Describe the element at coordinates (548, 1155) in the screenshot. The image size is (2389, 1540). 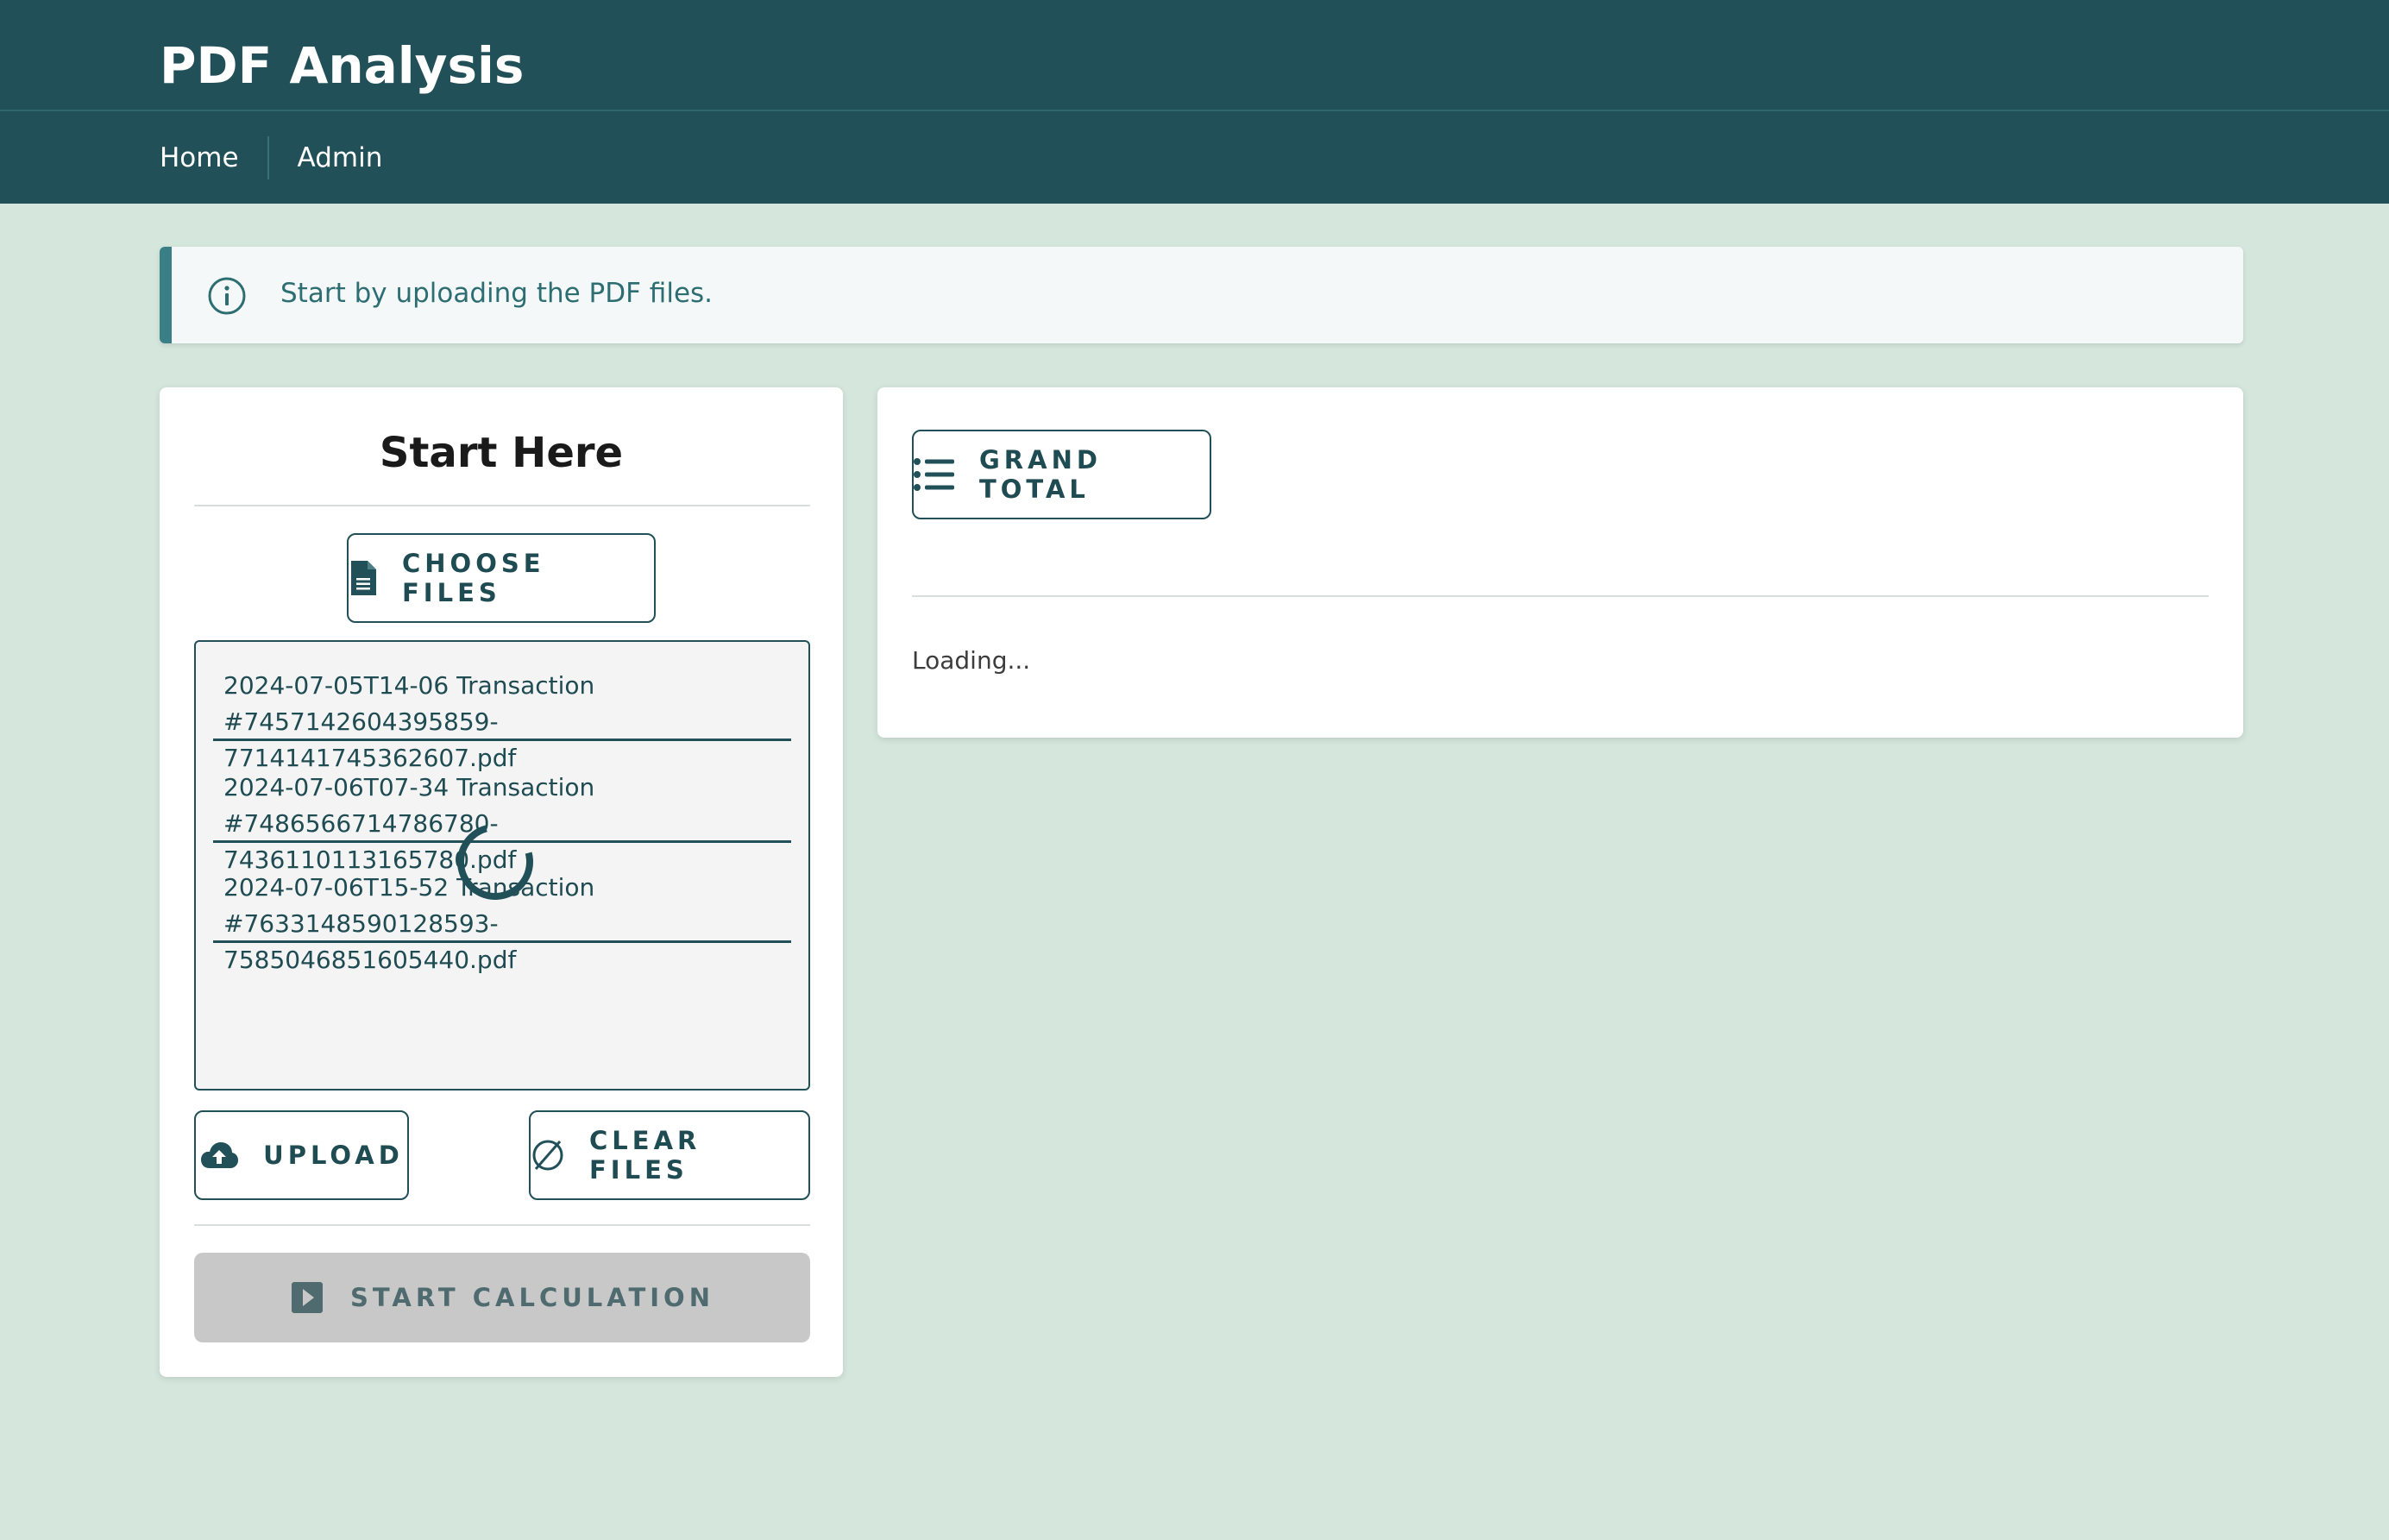
I see `empty-set-icon` at that location.